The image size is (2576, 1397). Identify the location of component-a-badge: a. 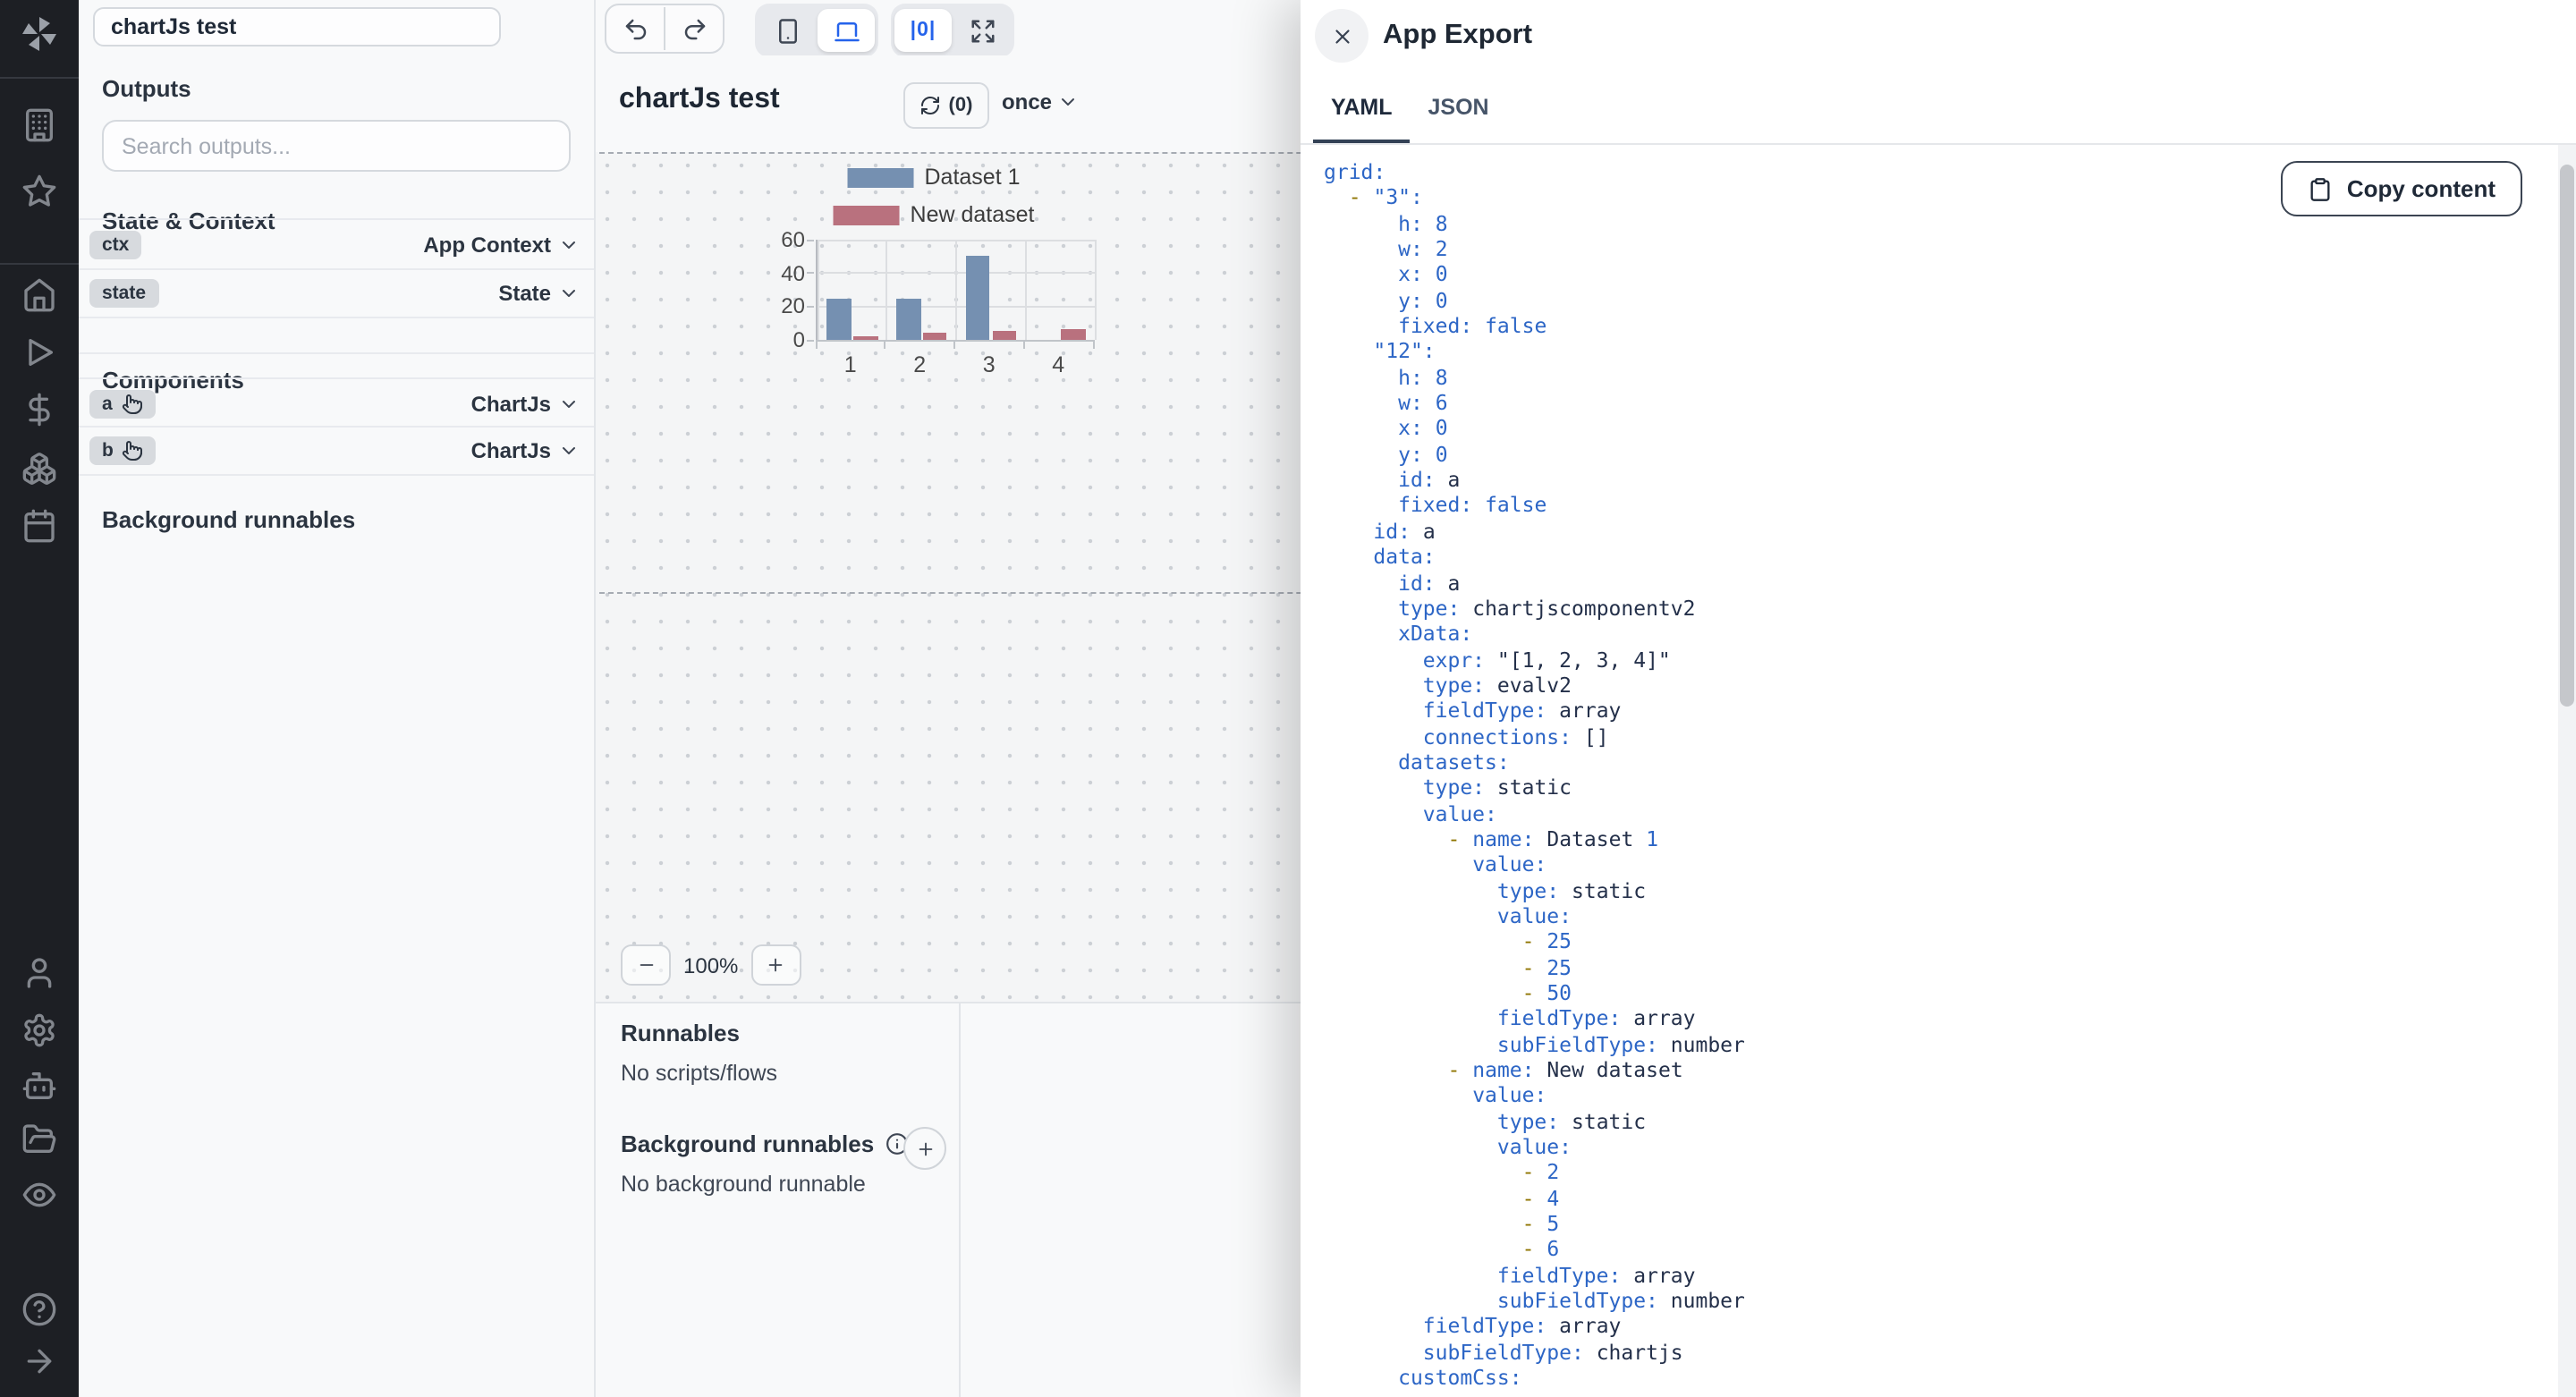
(122, 404).